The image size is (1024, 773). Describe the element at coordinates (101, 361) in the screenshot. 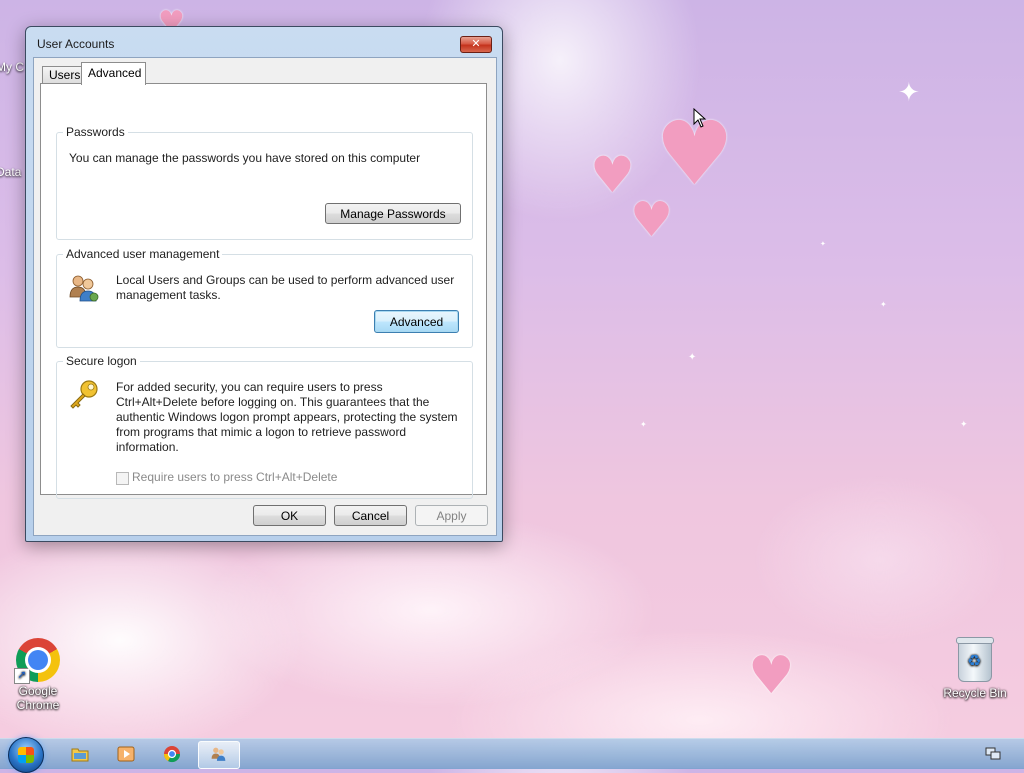

I see `secure-logon-title: Secure logon` at that location.